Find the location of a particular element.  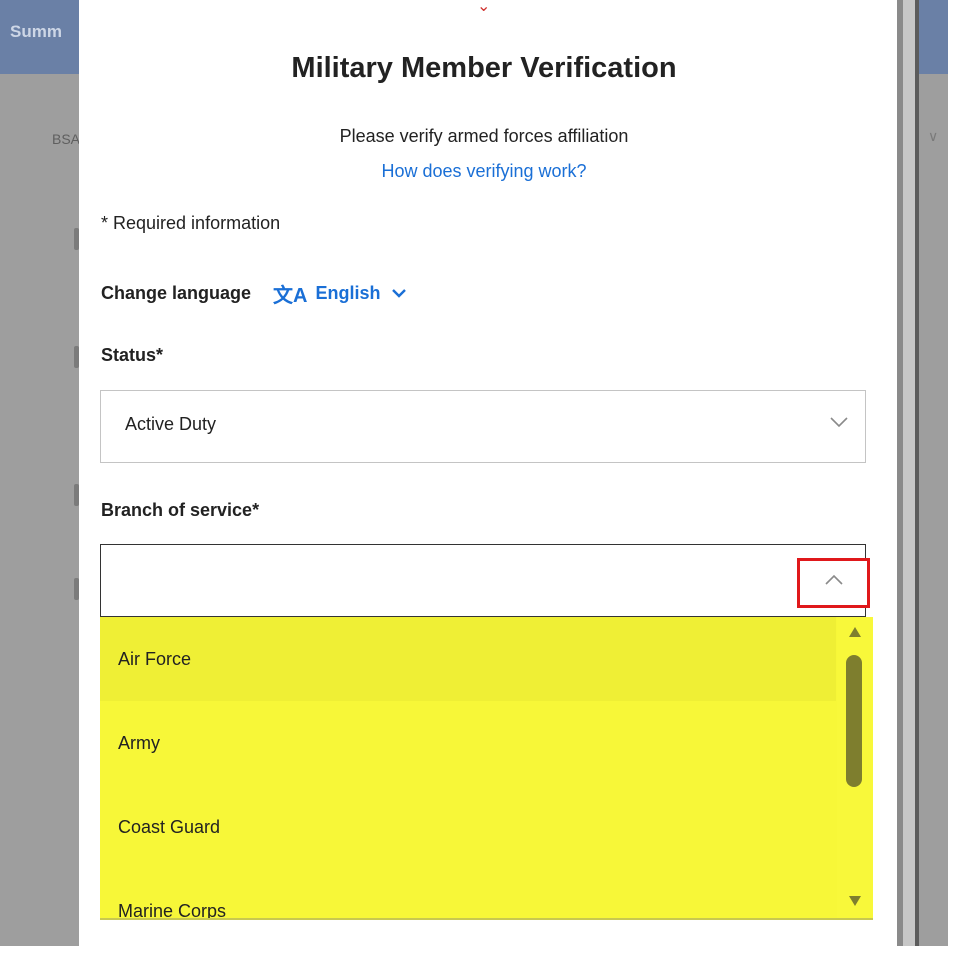

scrollbar-thumb is located at coordinates (854, 721).